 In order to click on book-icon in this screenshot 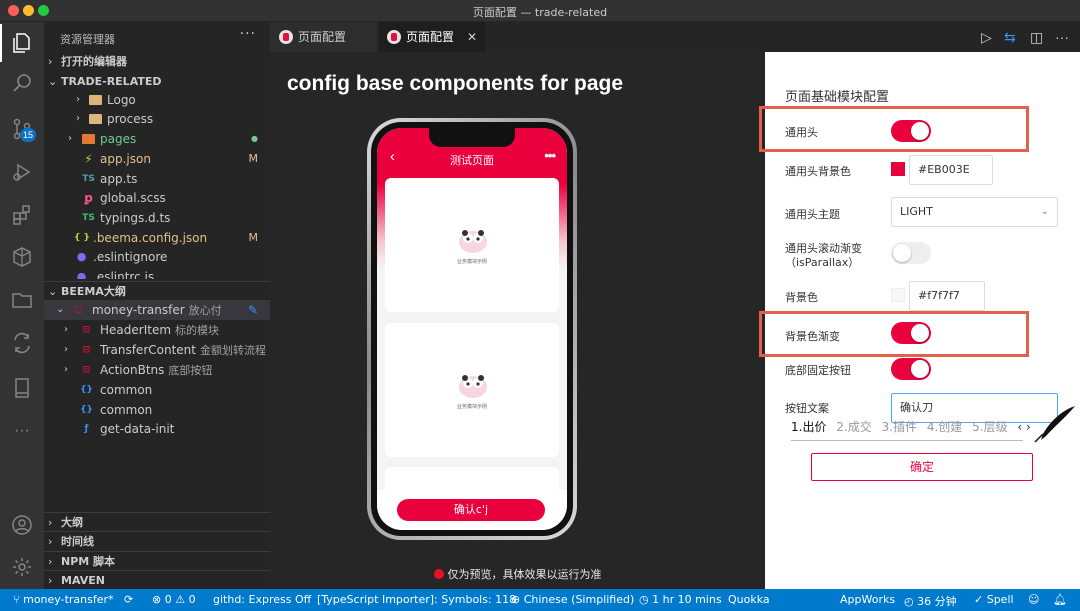, I will do `click(22, 388)`.